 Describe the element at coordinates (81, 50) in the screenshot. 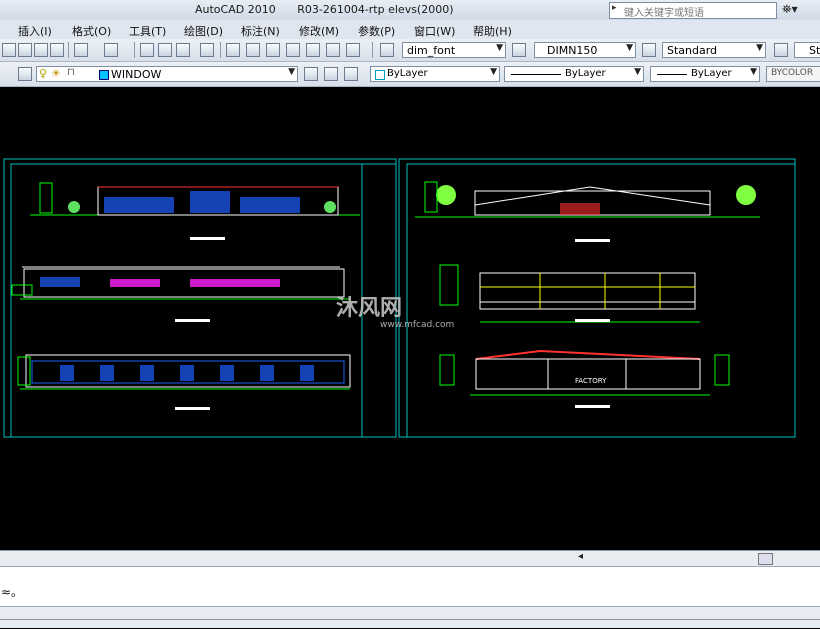

I see `undo-icon` at that location.